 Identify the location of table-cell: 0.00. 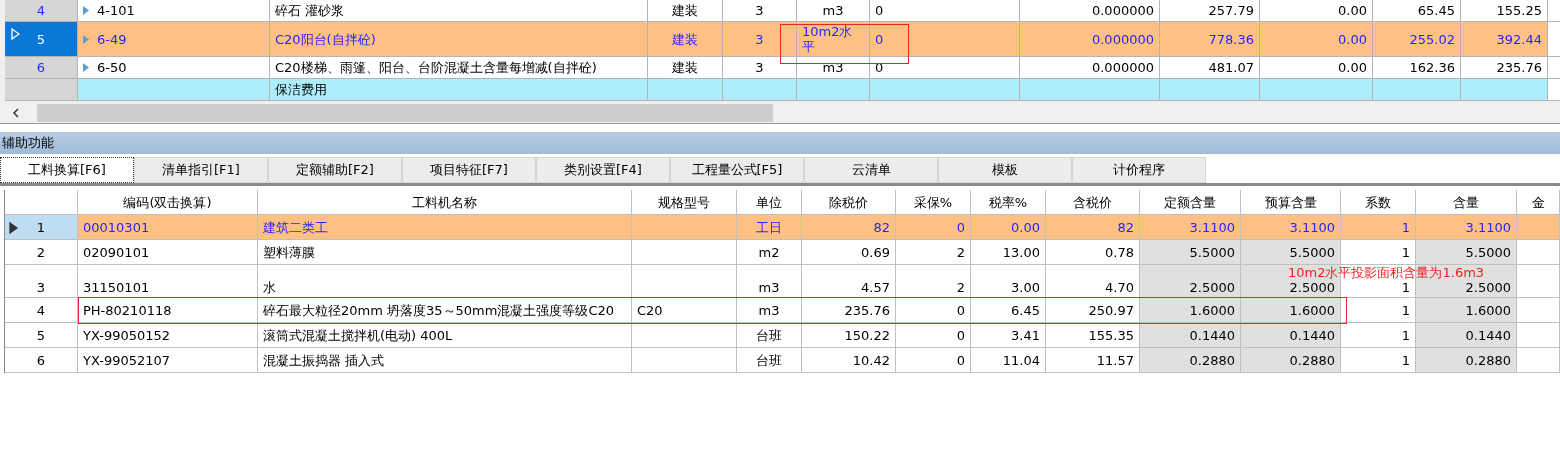
(1008, 227).